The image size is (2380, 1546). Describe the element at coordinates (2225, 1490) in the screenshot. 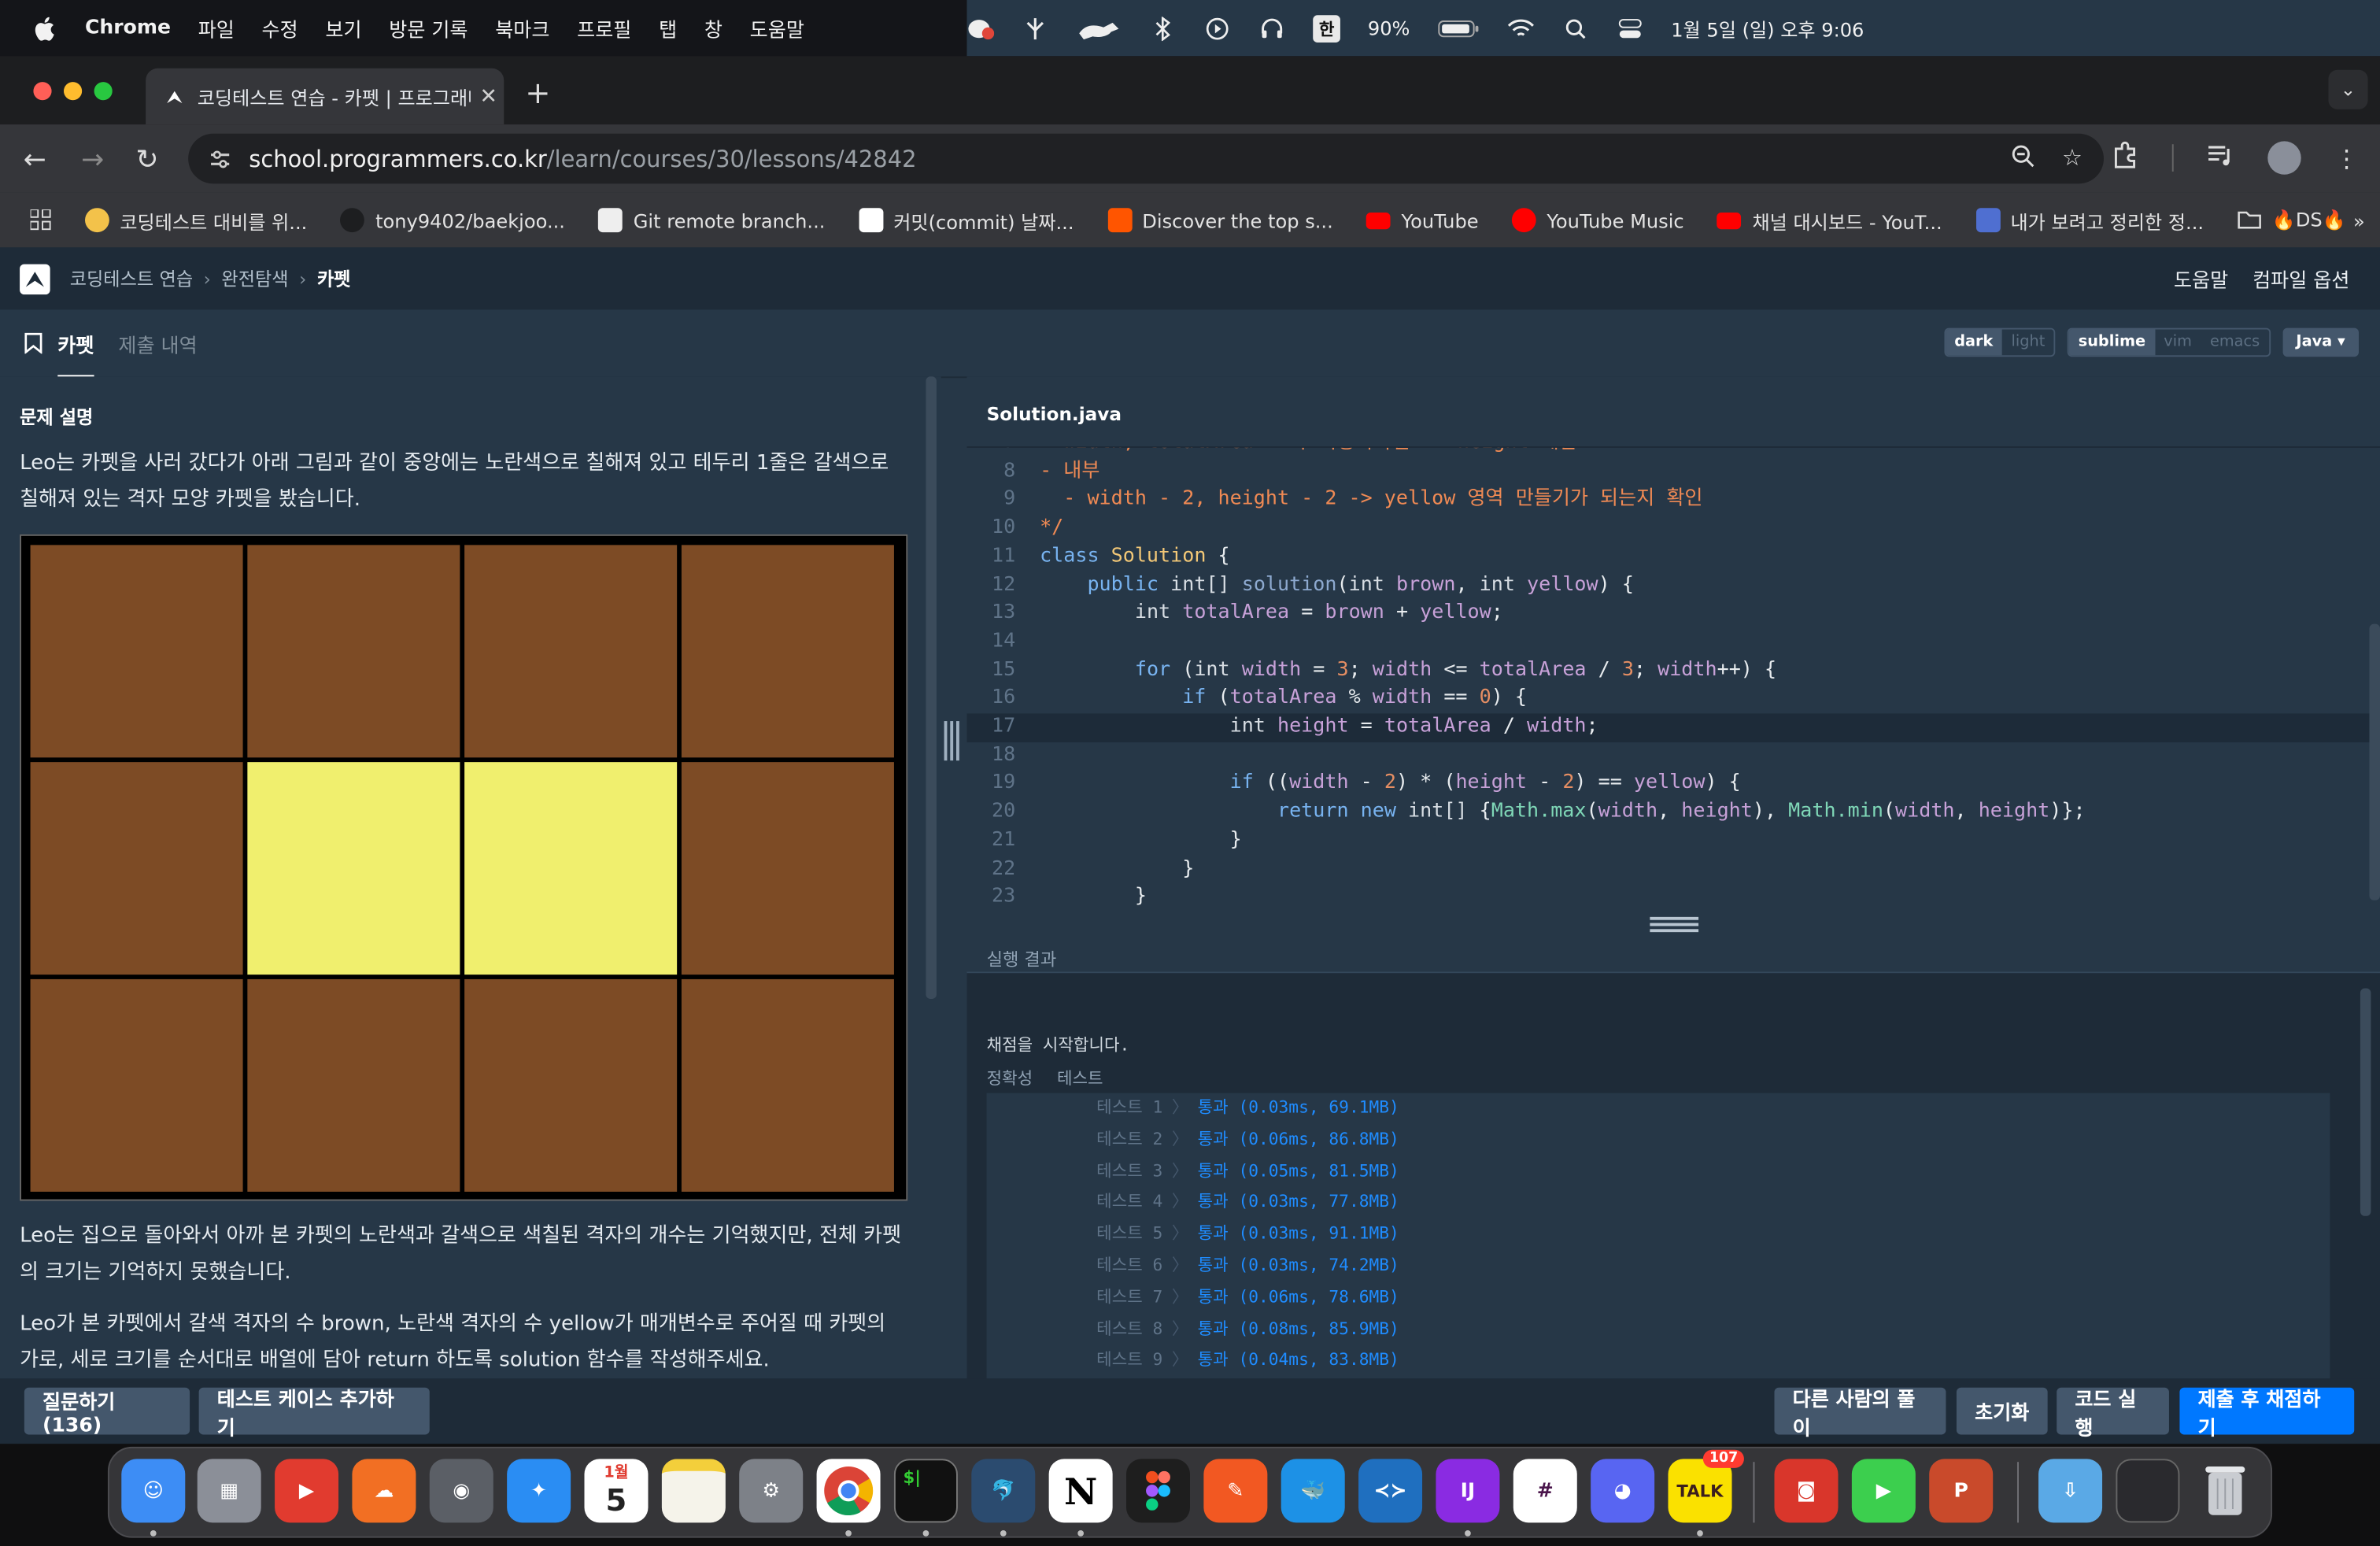

I see `trash-icon` at that location.